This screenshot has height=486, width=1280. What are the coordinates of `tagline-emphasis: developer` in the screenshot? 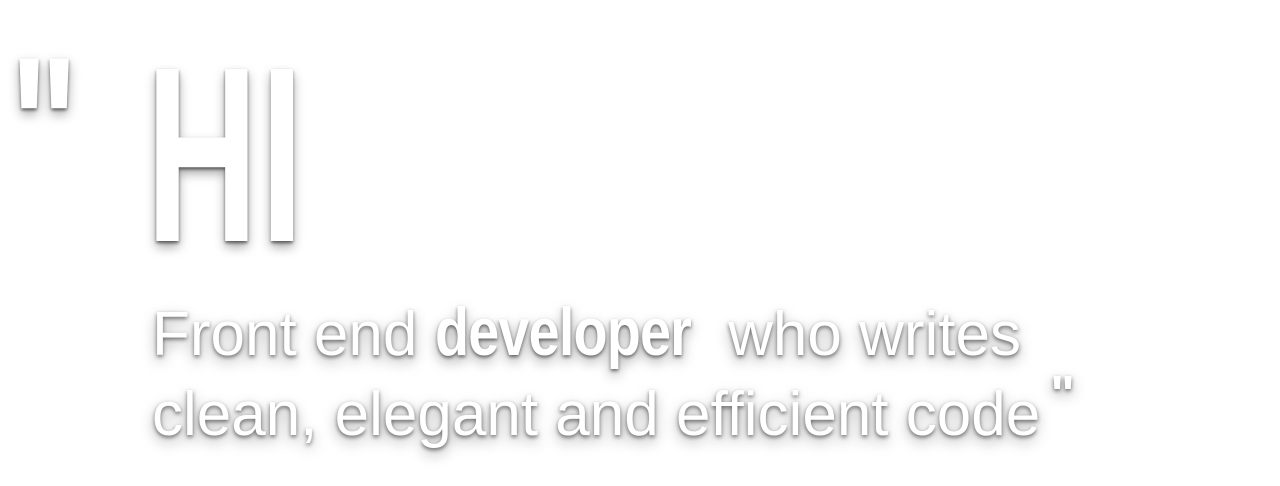 It's located at (563, 332).